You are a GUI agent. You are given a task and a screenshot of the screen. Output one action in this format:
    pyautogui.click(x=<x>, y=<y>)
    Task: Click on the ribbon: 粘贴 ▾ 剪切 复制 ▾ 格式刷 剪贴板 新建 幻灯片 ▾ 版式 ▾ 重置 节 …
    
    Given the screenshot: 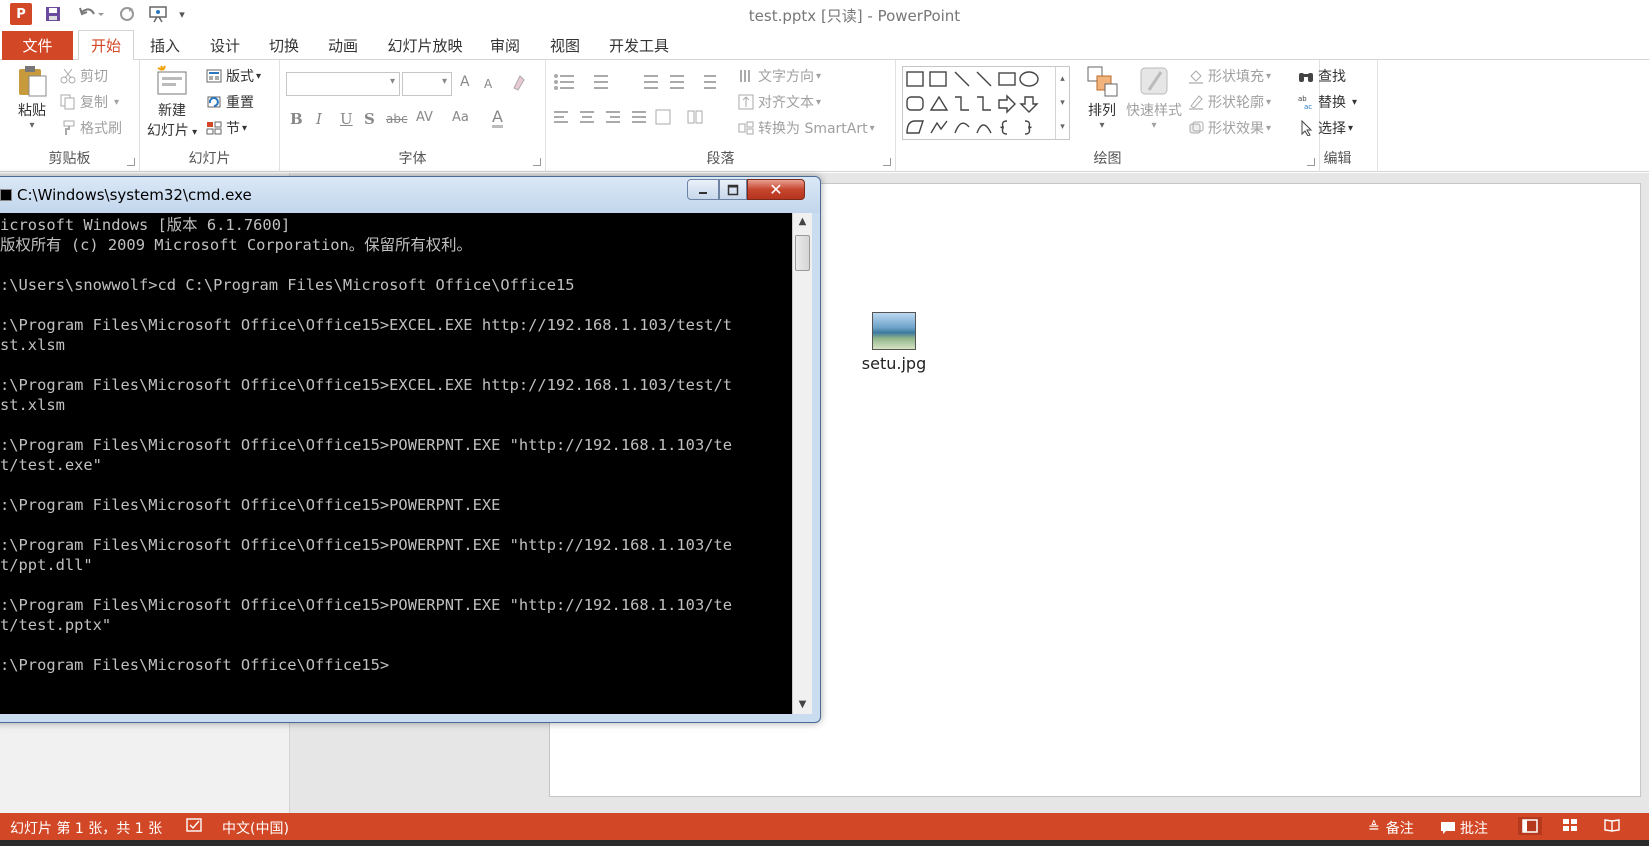 What is the action you would take?
    pyautogui.click(x=824, y=116)
    